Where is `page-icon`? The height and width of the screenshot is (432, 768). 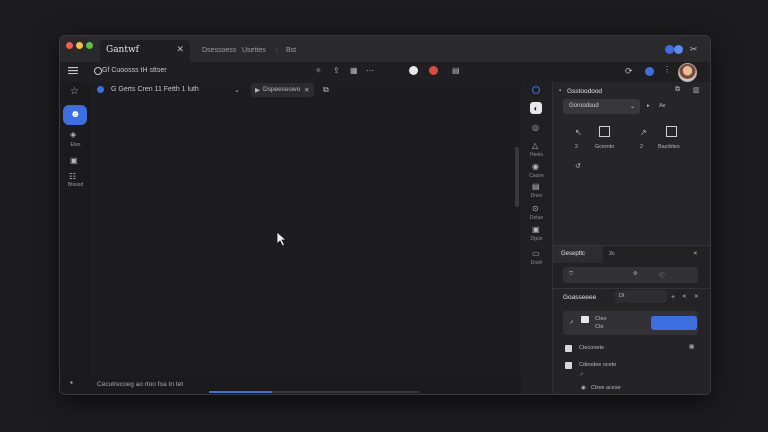
page-icon is located at coordinates (100, 89).